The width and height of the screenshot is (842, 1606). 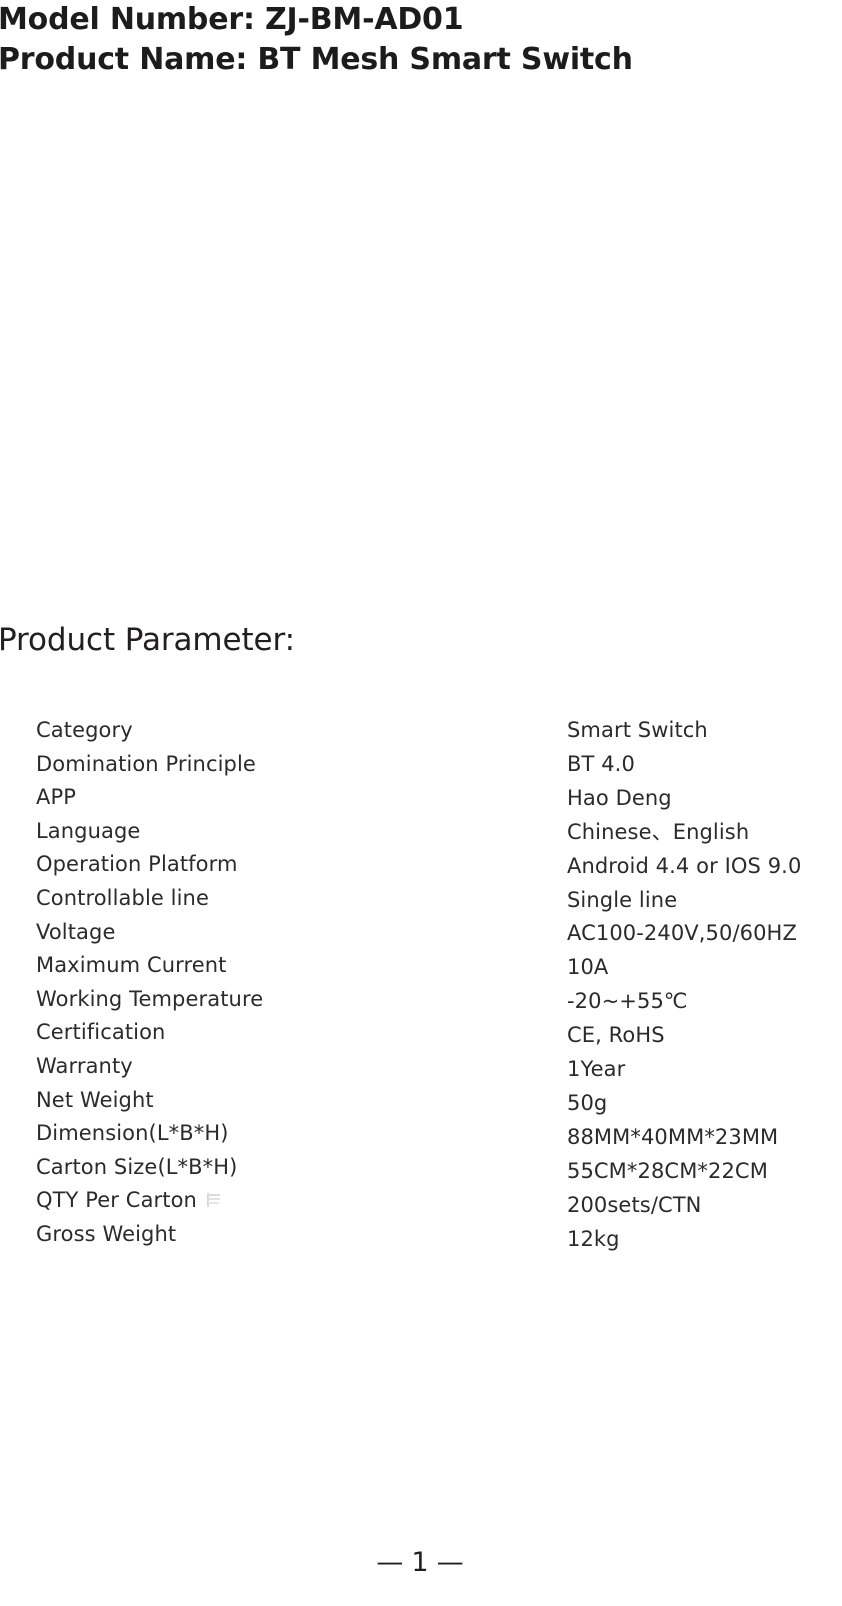 I want to click on parameter-value: AC100-240V,50/60HZ, so click(x=682, y=933).